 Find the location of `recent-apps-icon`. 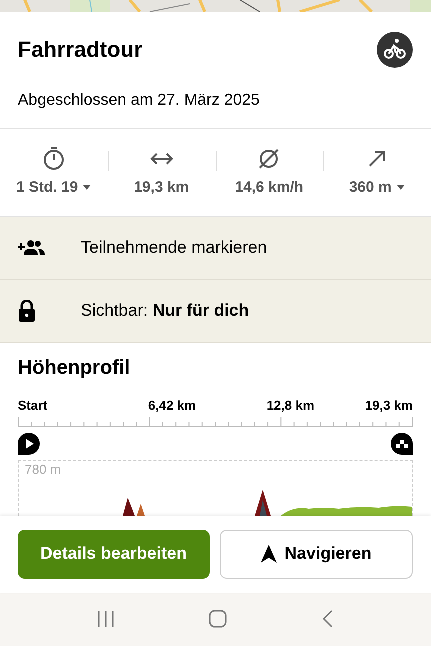

recent-apps-icon is located at coordinates (106, 619).